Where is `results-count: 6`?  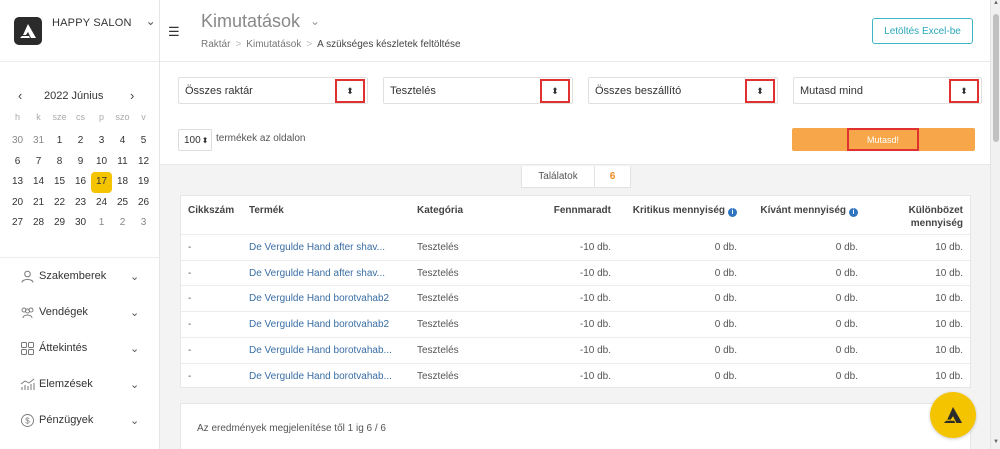
results-count: 6 is located at coordinates (612, 176).